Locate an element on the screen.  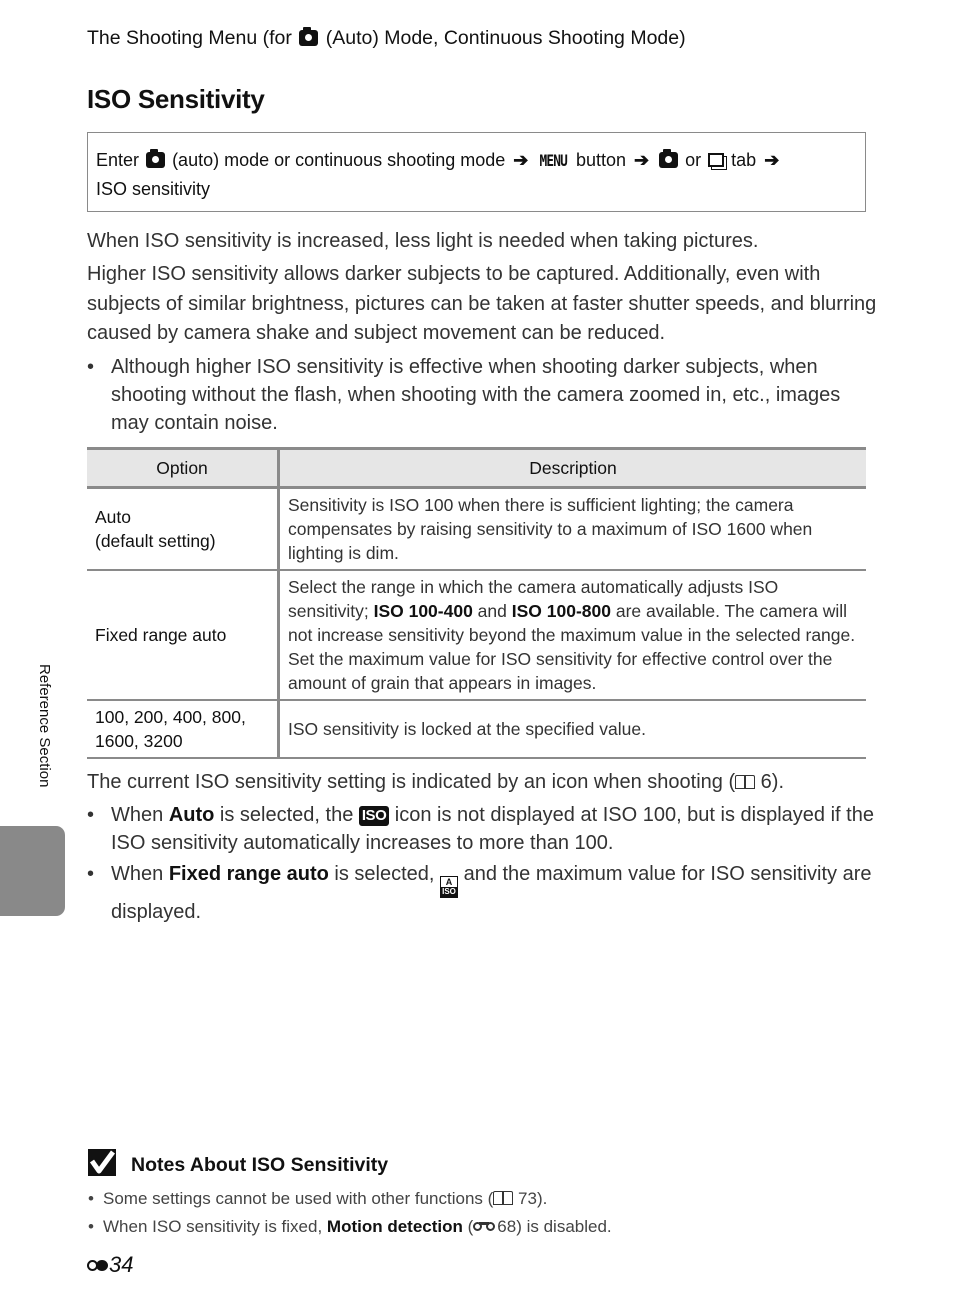
iso-auto-icon: A ISO is located at coordinates (449, 887).